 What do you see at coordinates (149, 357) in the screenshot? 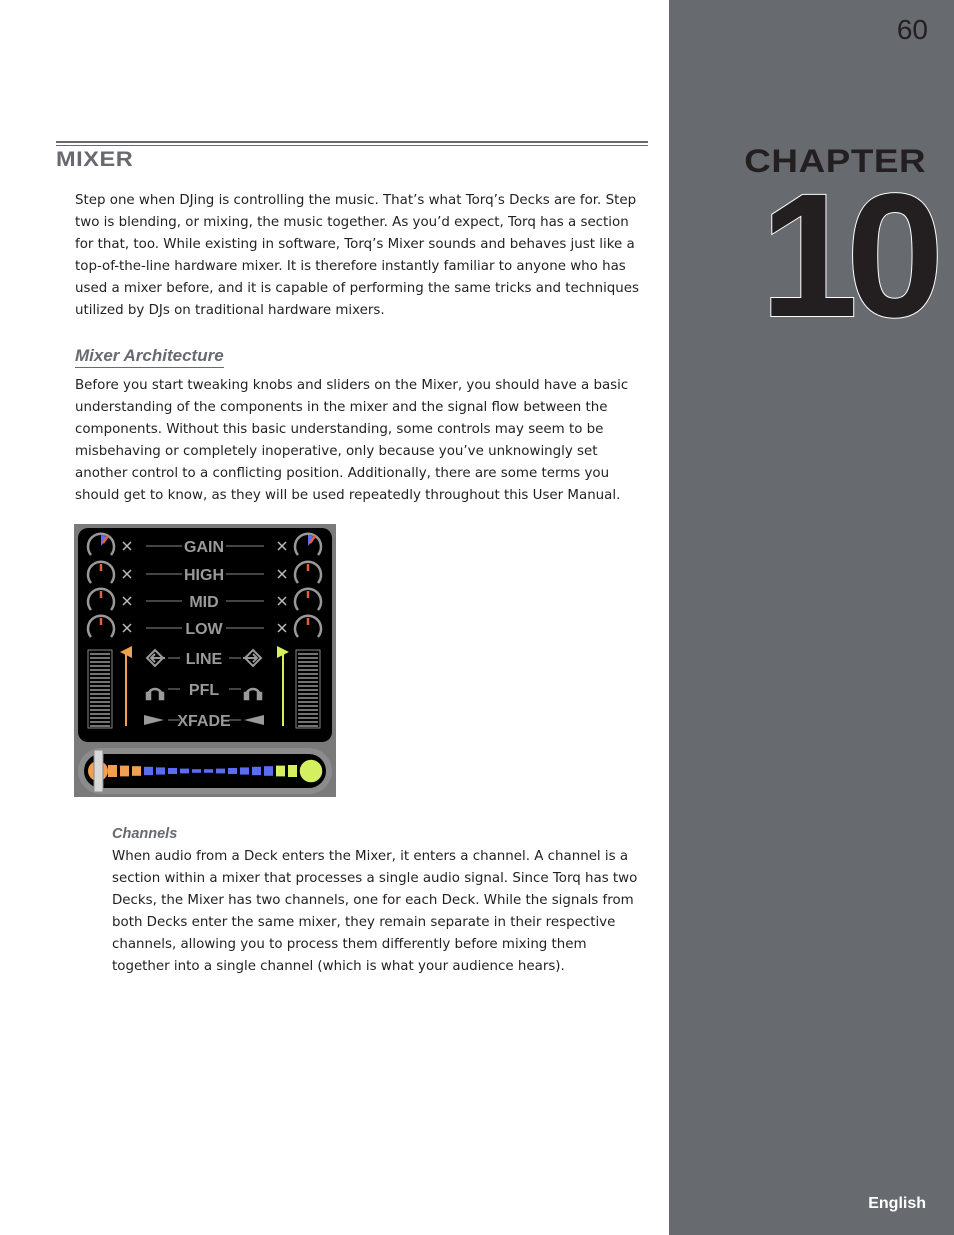
I see `subsection-title: Mixer Architecture` at bounding box center [149, 357].